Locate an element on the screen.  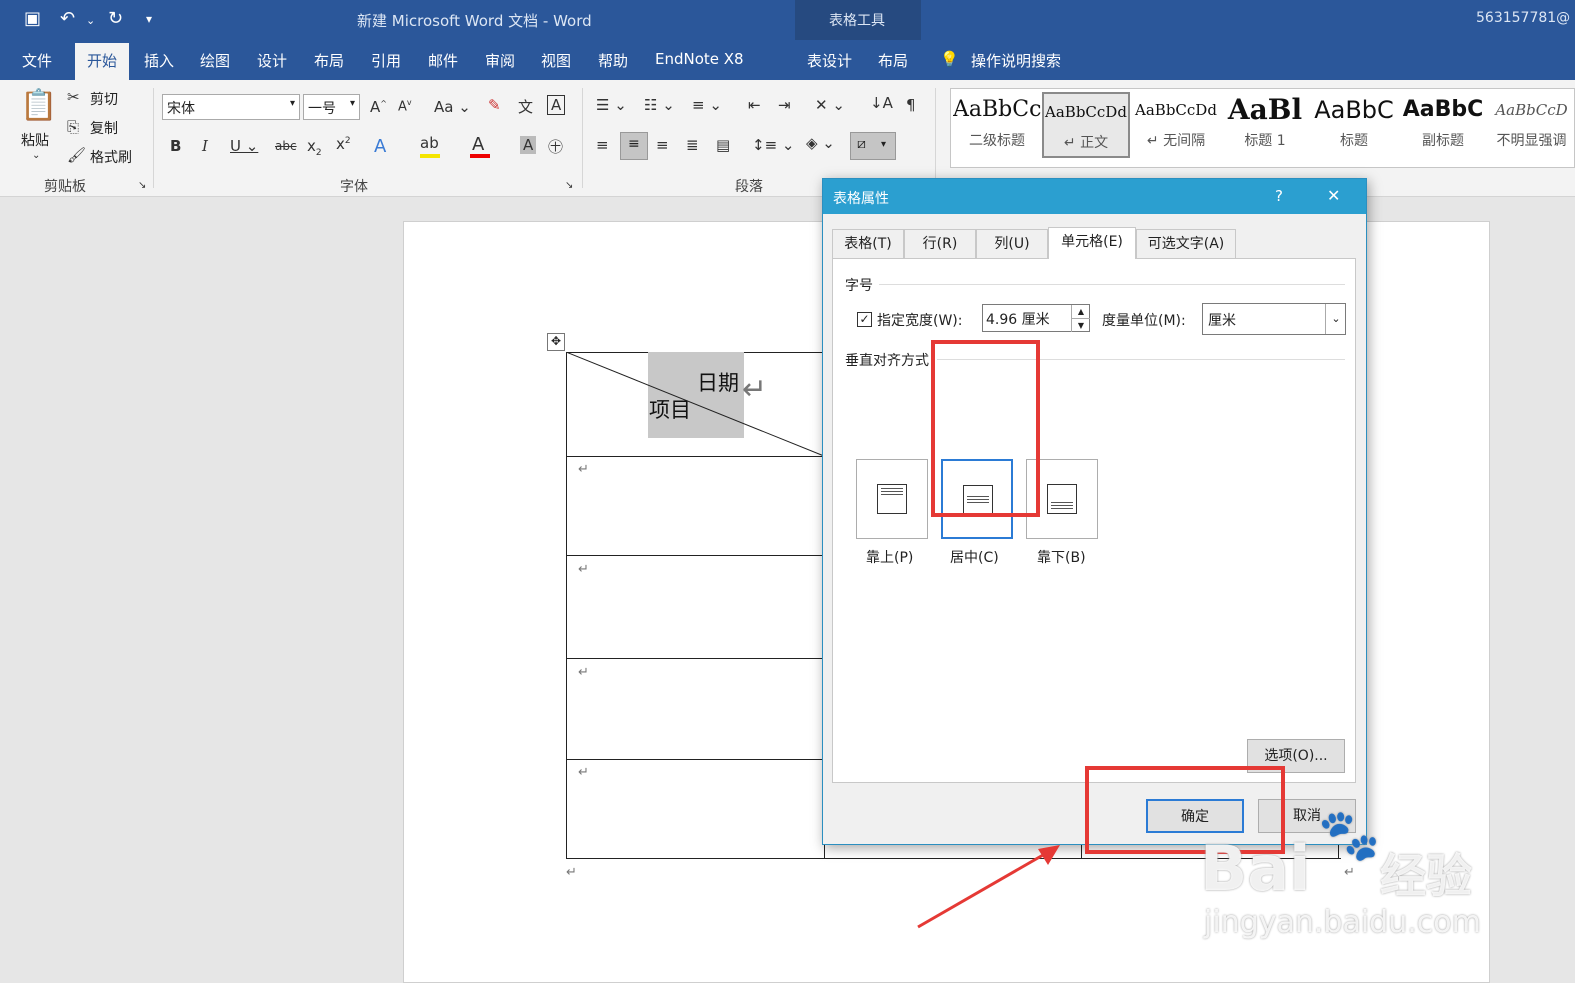
borders-button: ⧄ ▾ is located at coordinates (873, 146).